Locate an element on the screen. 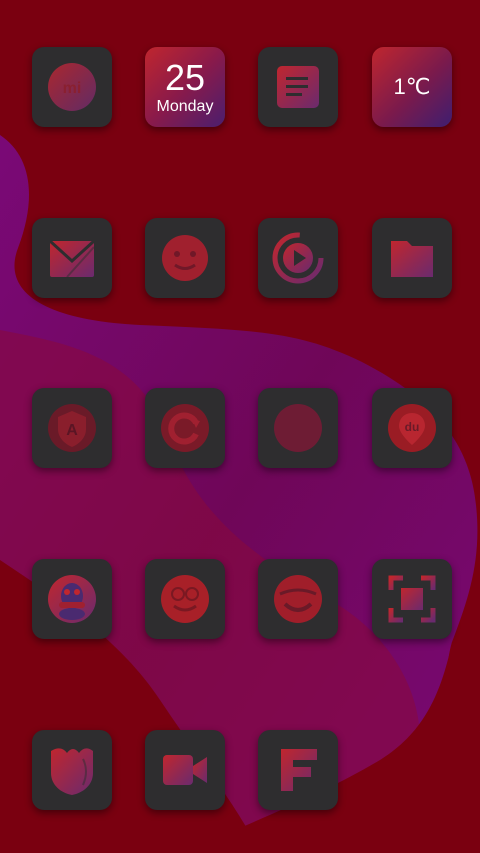 This screenshot has width=480, height=853. refresh-app-icon is located at coordinates (185, 428).